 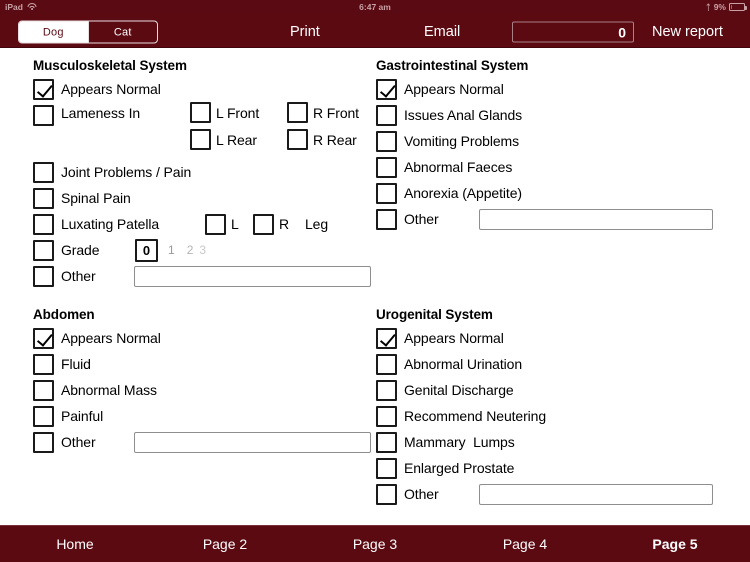 I want to click on tab-page-4: Page 4, so click(x=525, y=544).